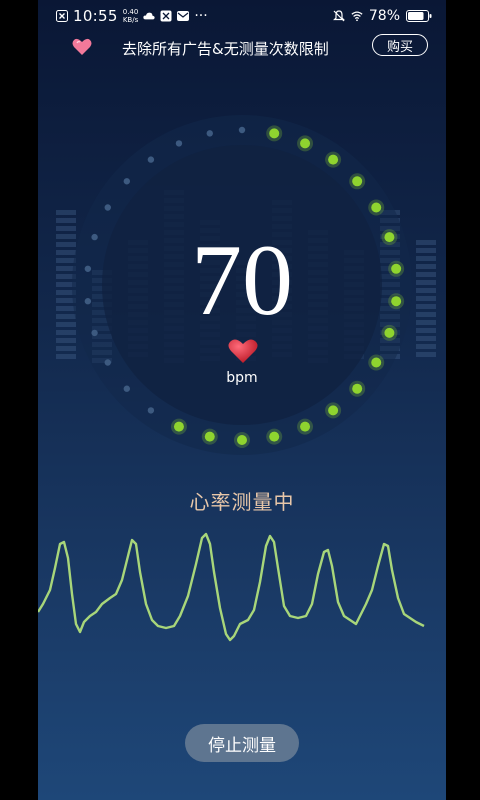 The image size is (480, 800). What do you see at coordinates (243, 351) in the screenshot?
I see `heart-icon` at bounding box center [243, 351].